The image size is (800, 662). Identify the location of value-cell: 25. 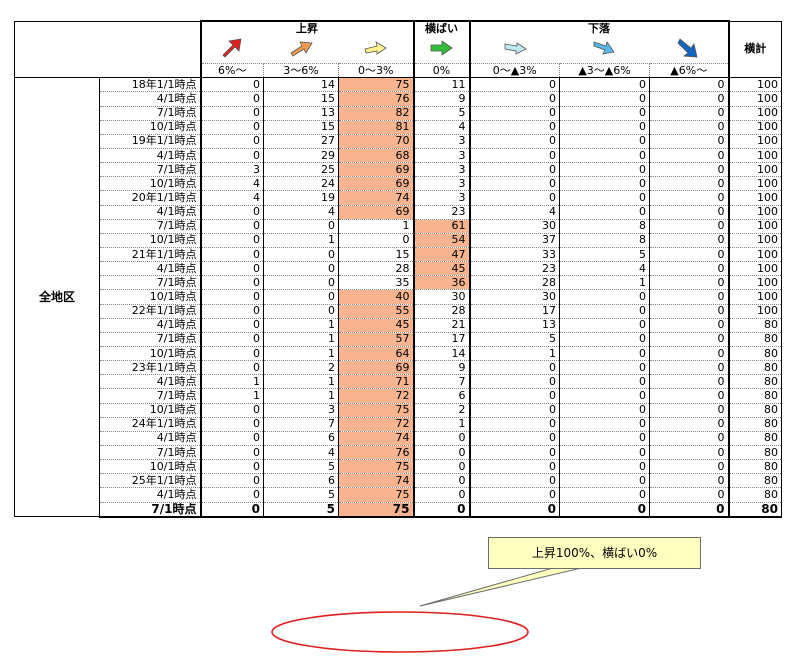
(301, 170).